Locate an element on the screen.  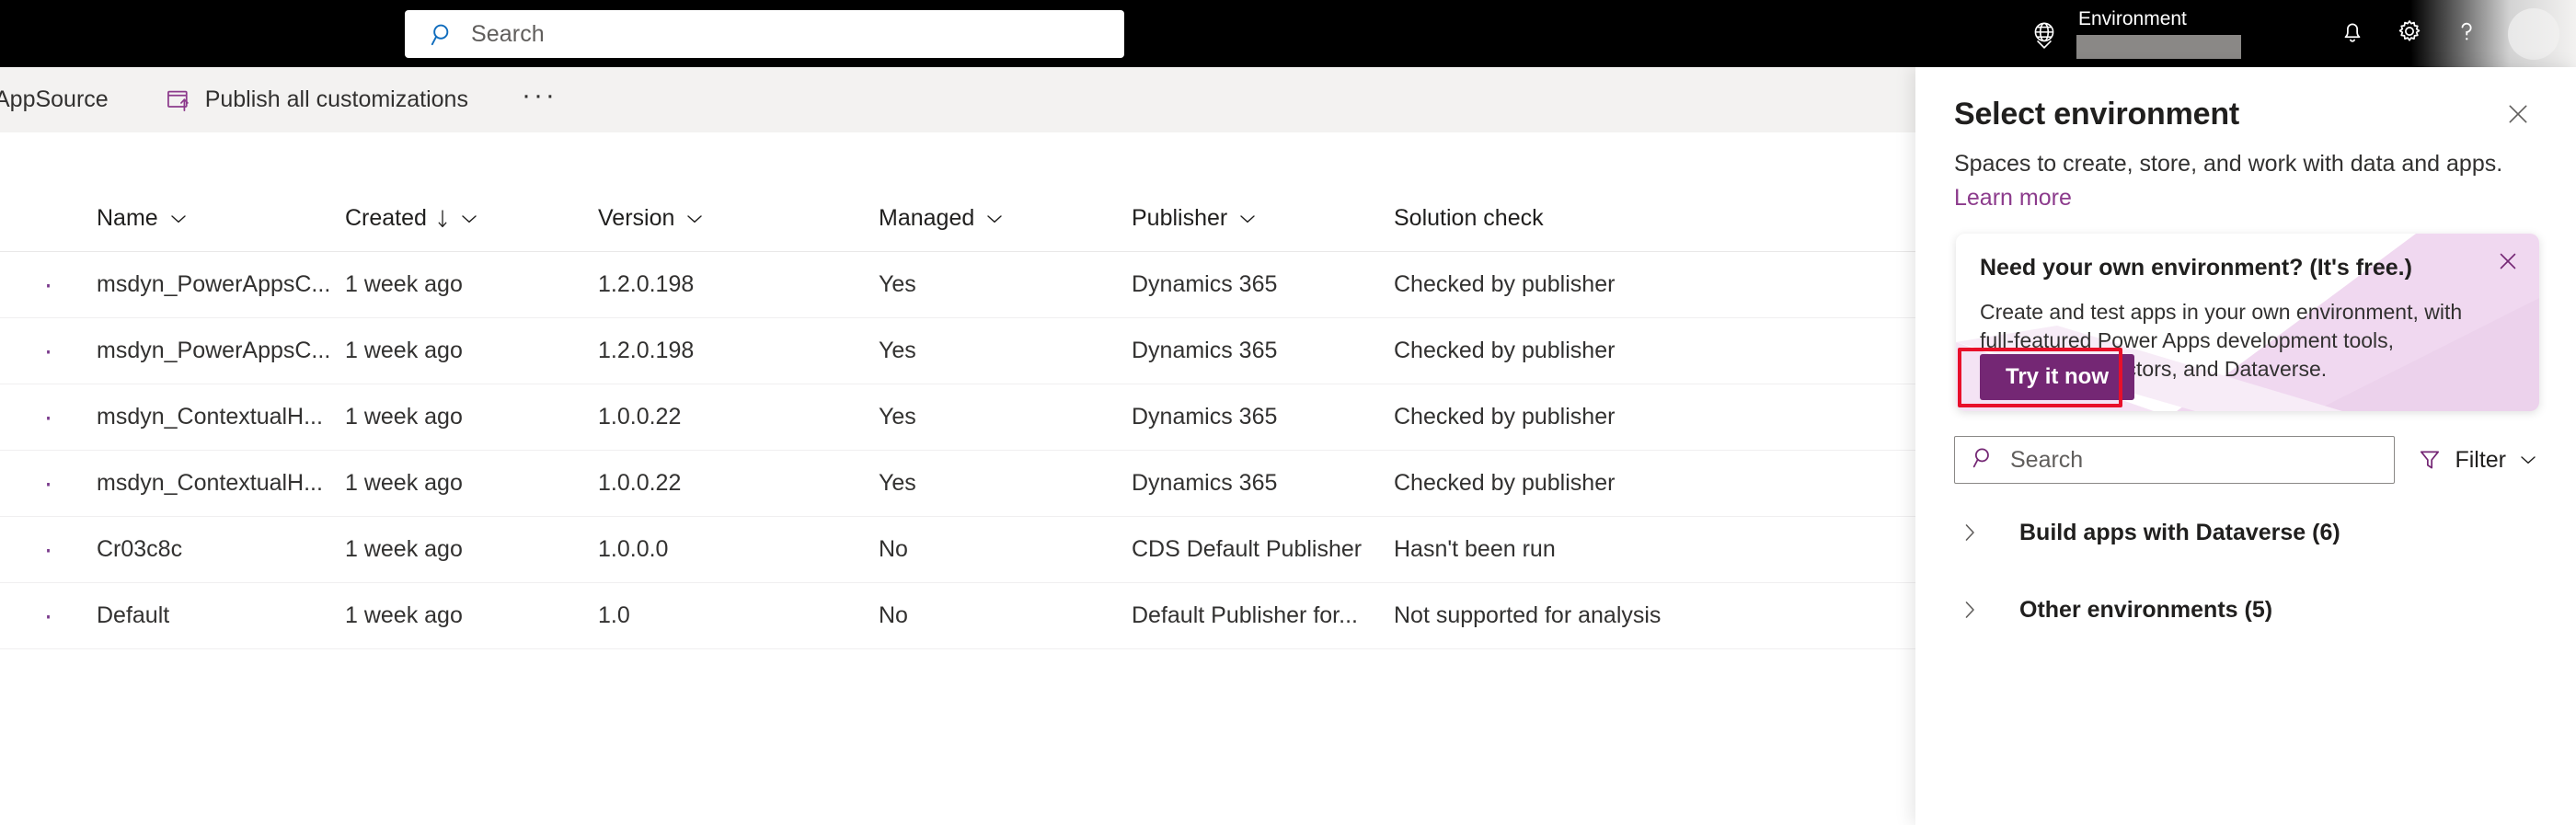
learn-more-link: Learn more is located at coordinates (2013, 197).